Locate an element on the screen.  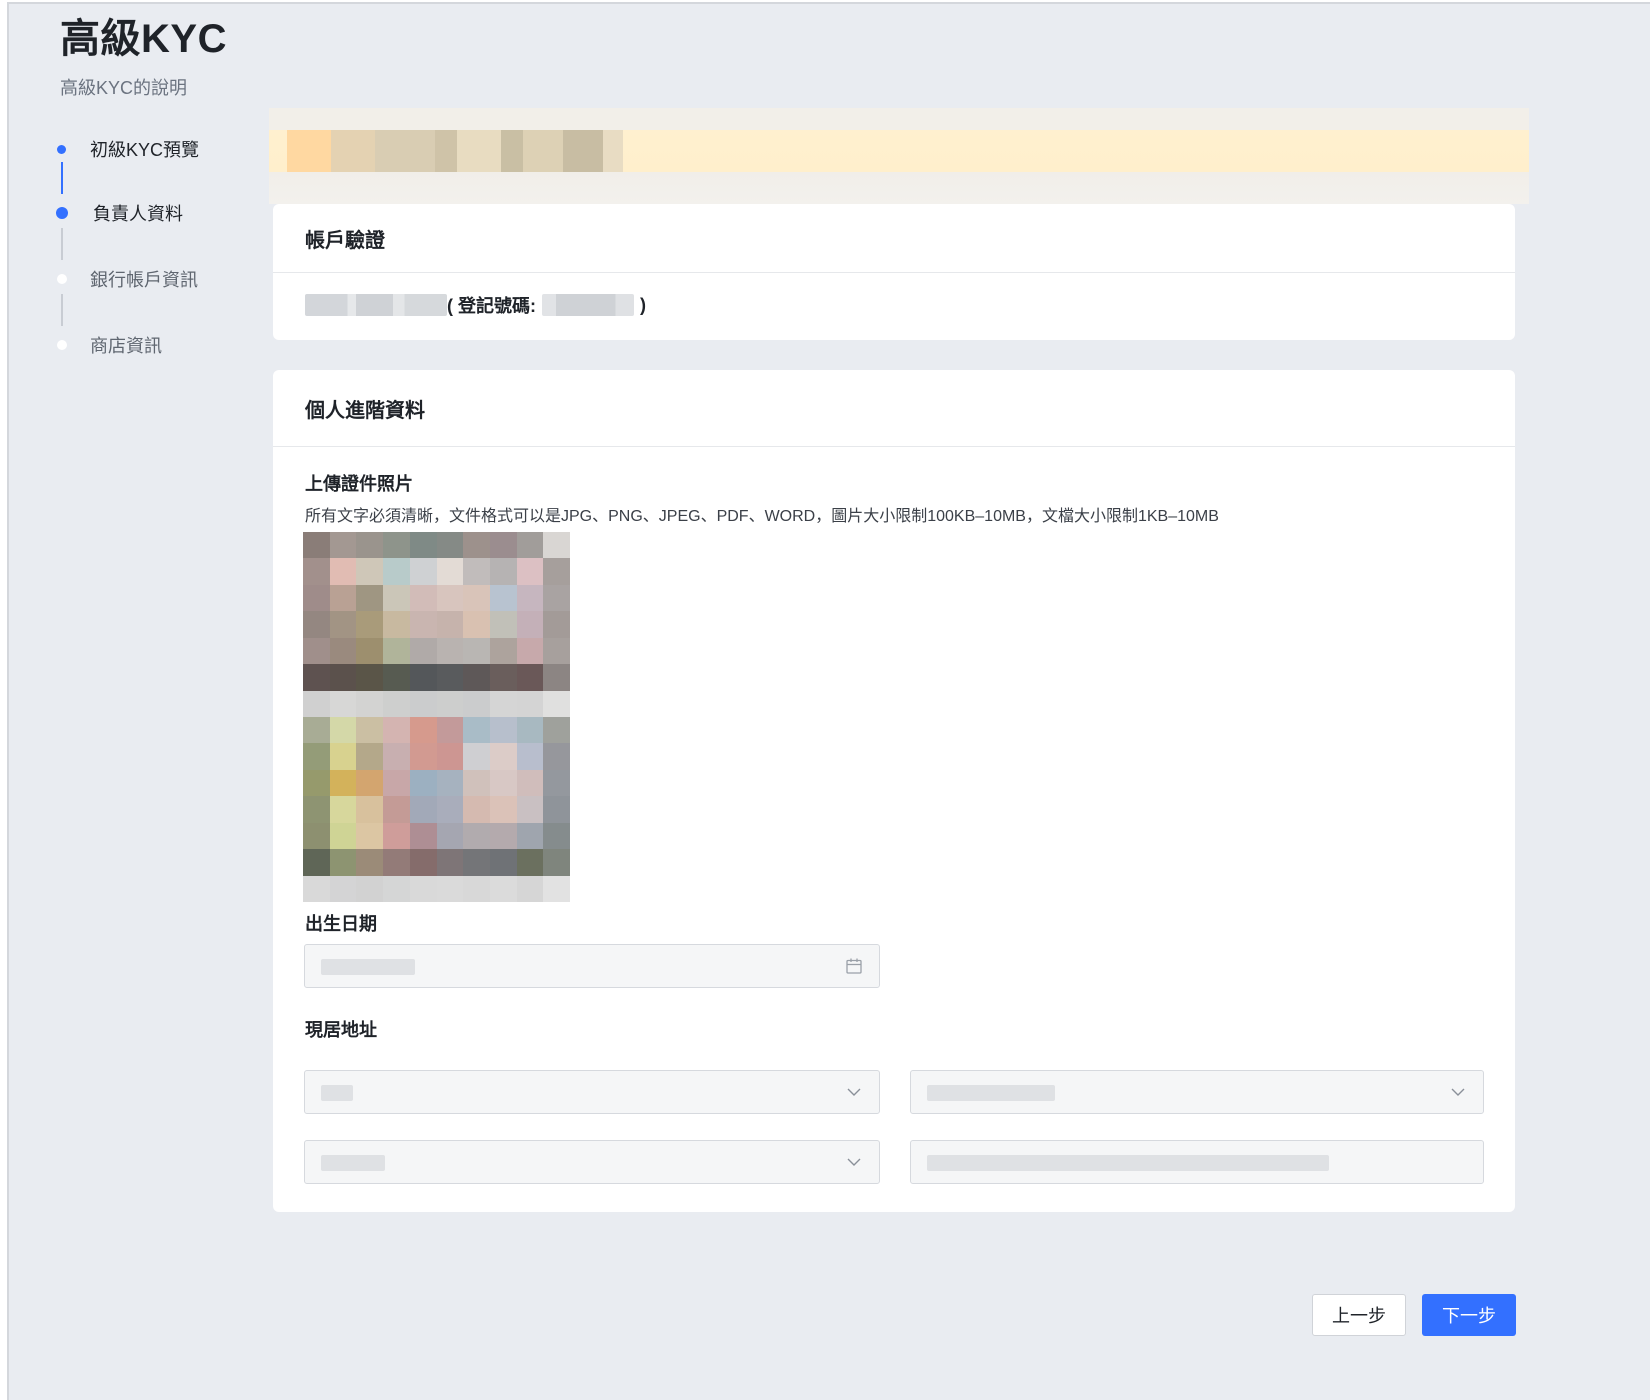
address-country-value-redacted is located at coordinates (337, 1093).